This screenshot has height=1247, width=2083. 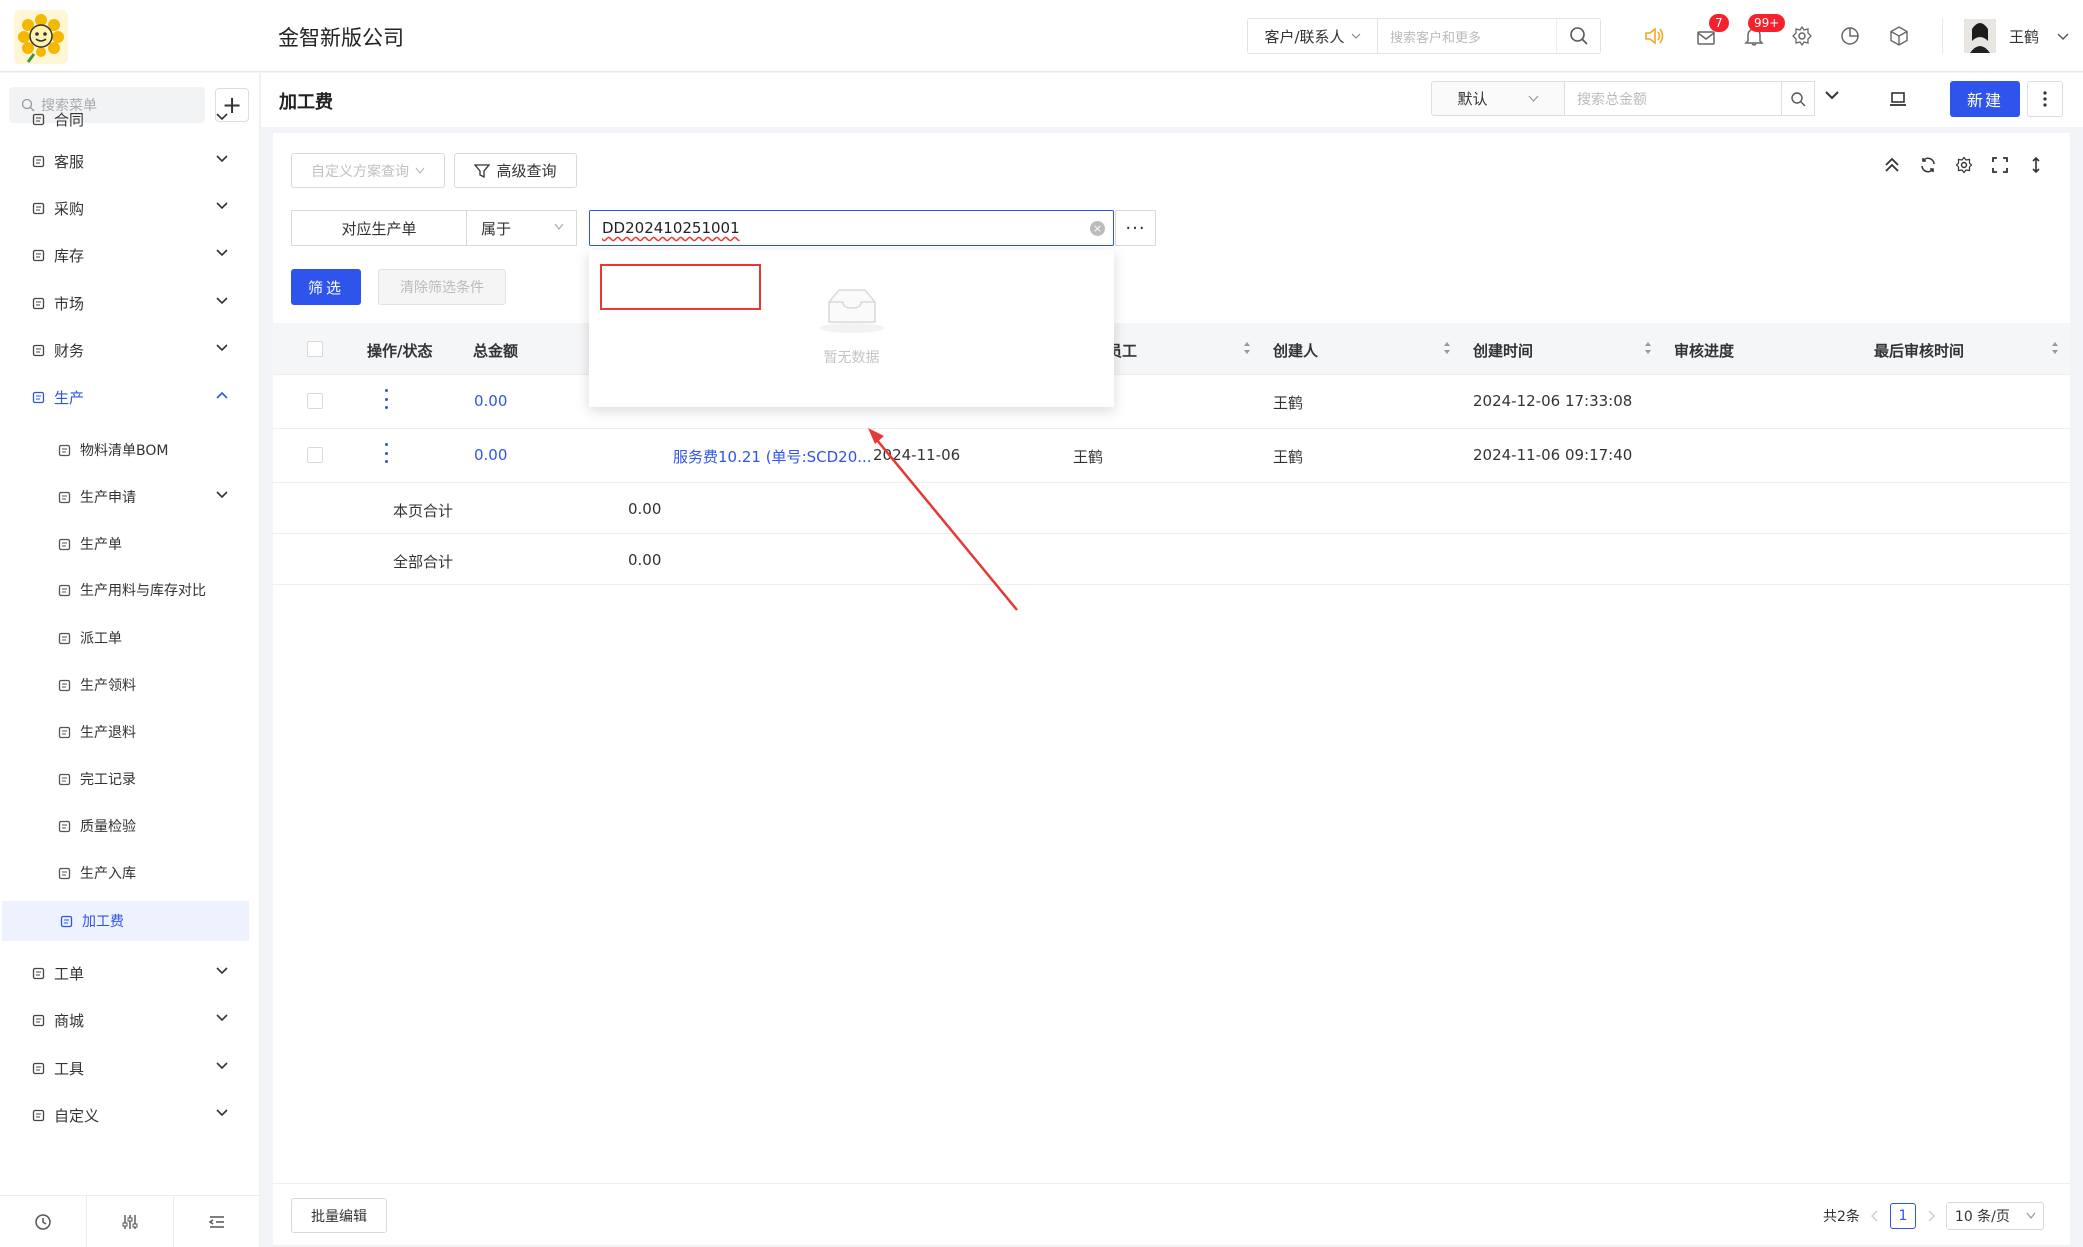 I want to click on collapse-up-icon, so click(x=1892, y=165).